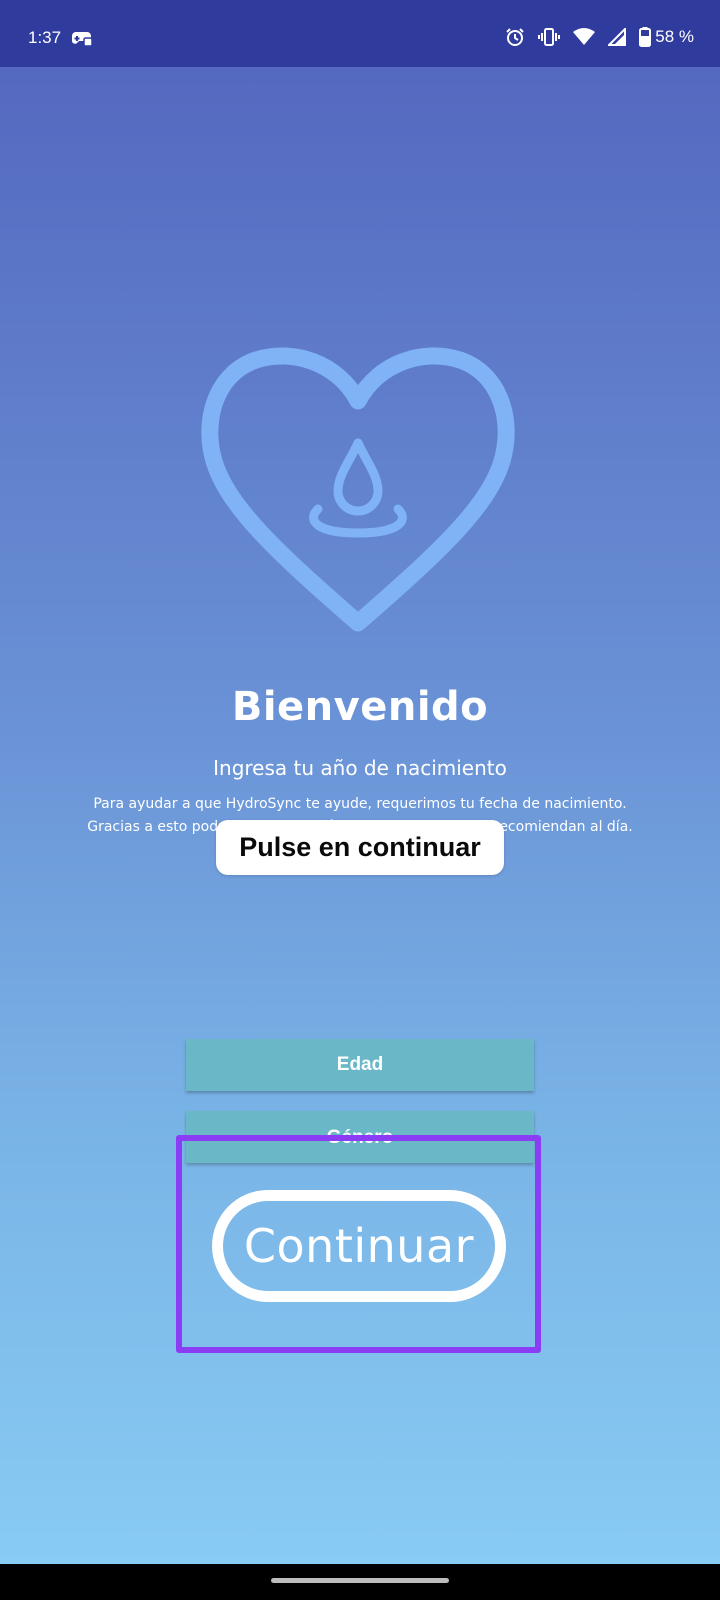  What do you see at coordinates (599, 37) in the screenshot?
I see `status-icons: 58 %` at bounding box center [599, 37].